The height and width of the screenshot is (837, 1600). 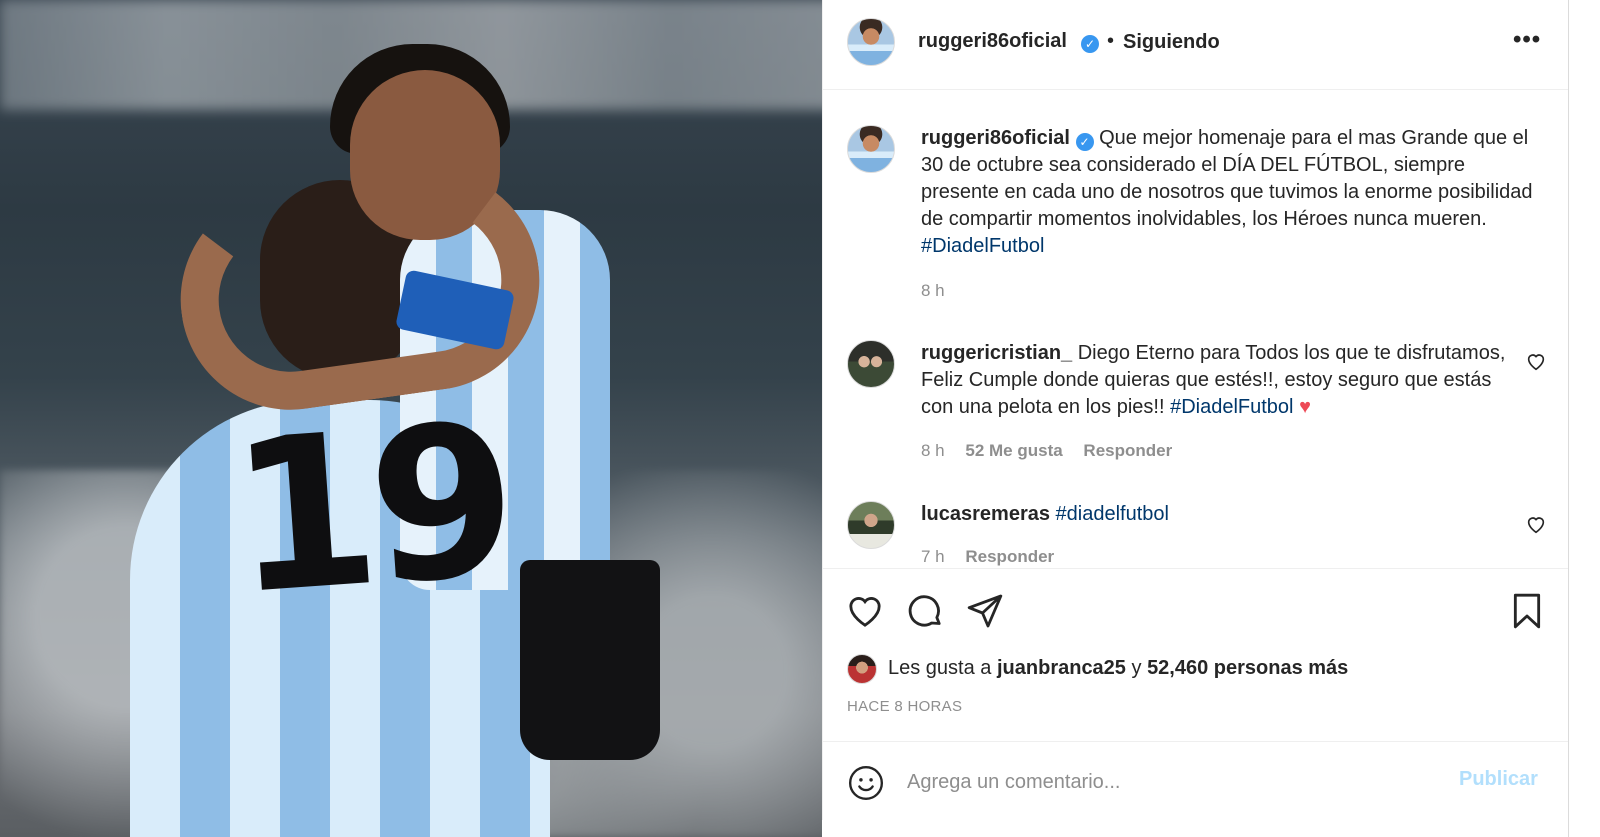 What do you see at coordinates (985, 611) in the screenshot?
I see `share-icon` at bounding box center [985, 611].